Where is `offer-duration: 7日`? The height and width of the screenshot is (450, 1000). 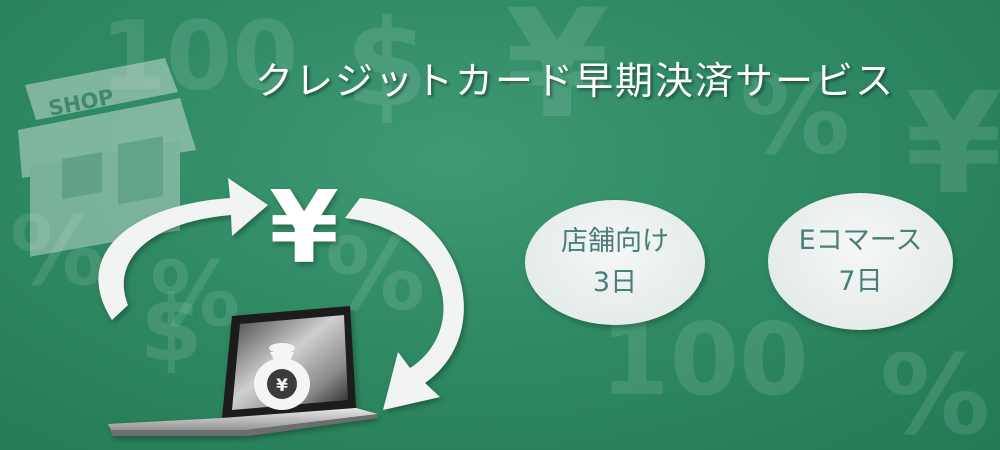
offer-duration: 7日 is located at coordinates (860, 281).